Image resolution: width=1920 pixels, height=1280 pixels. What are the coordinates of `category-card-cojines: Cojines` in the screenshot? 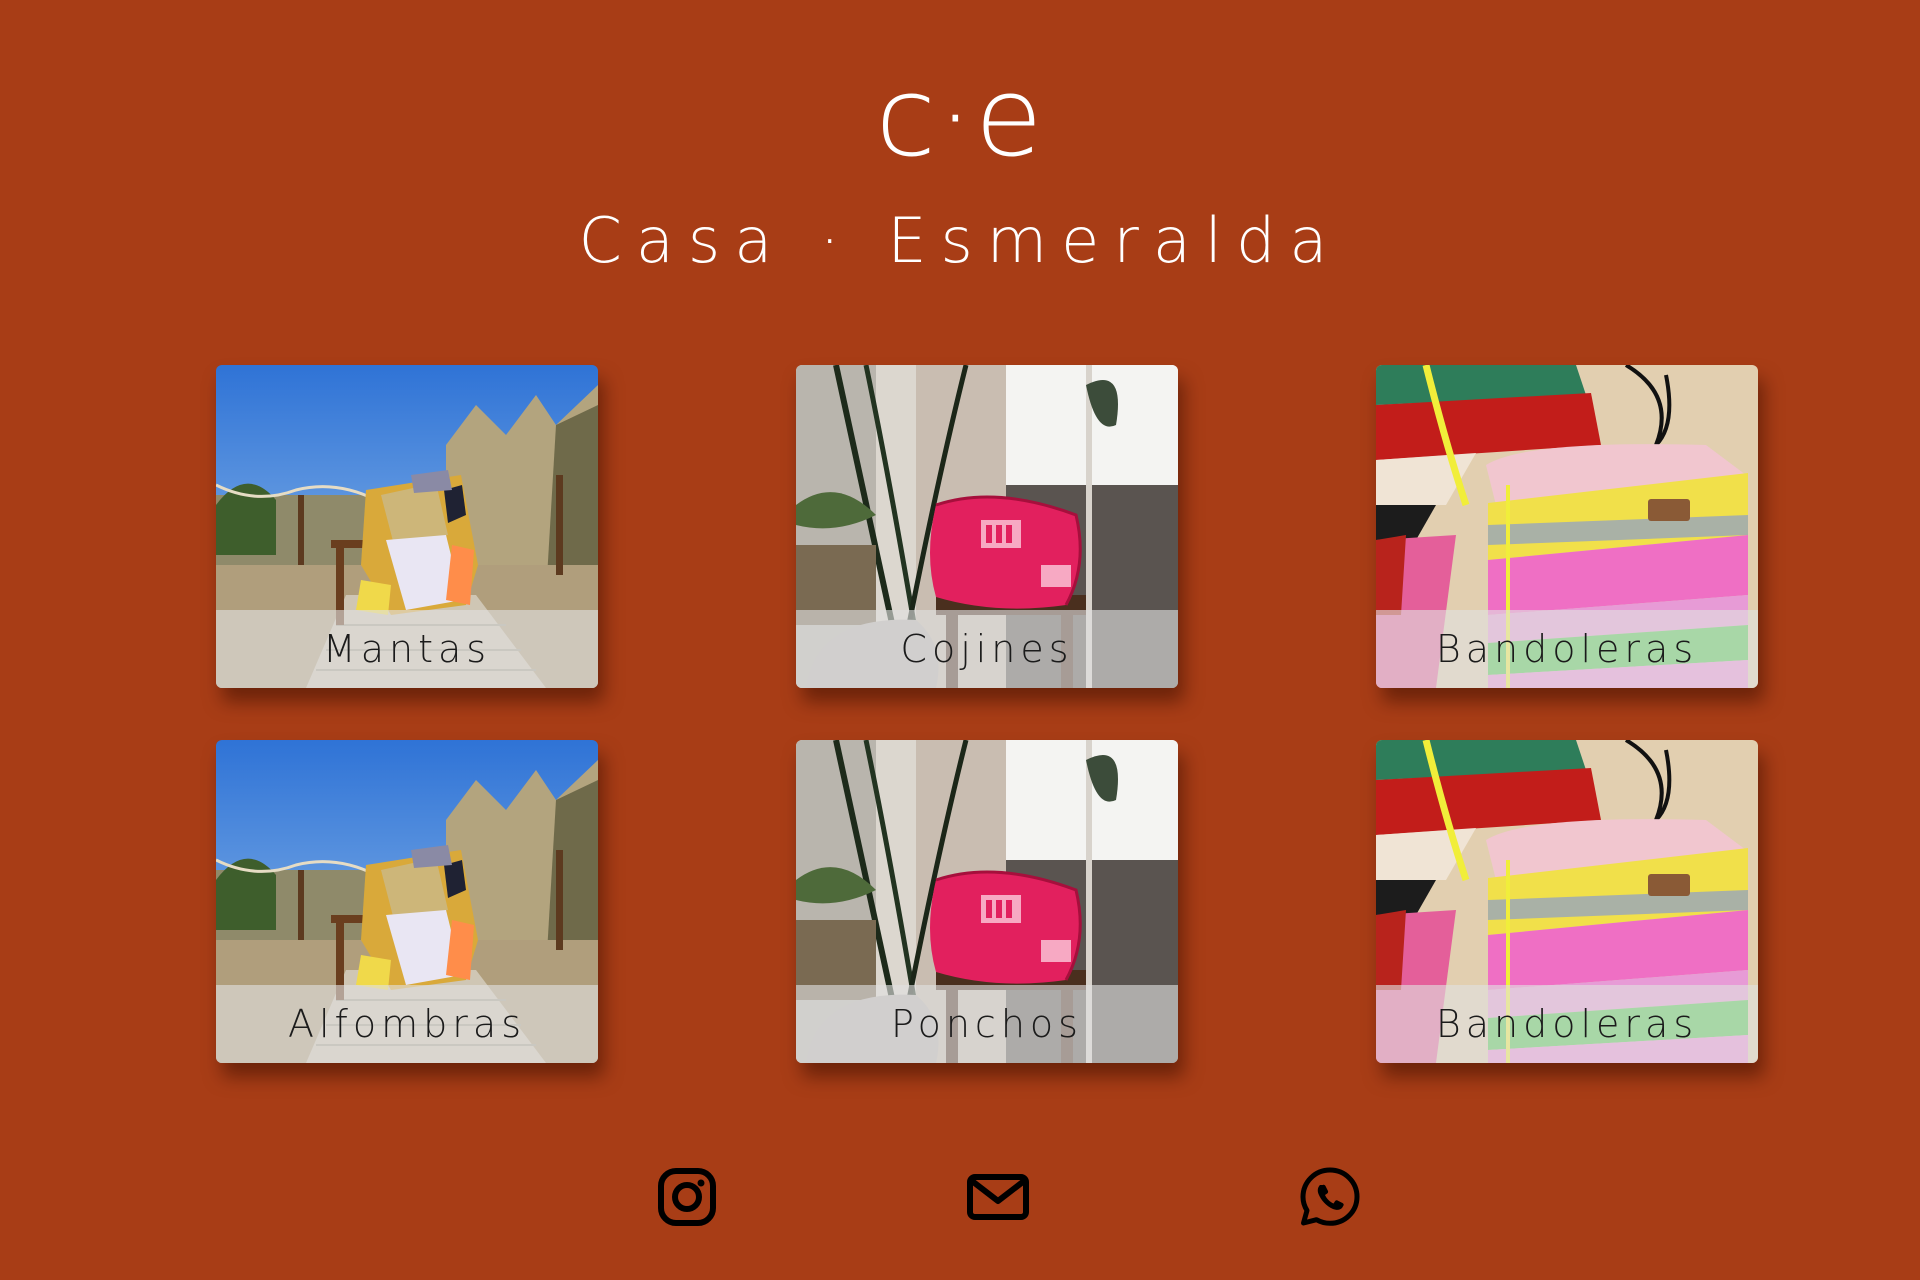 It's located at (987, 526).